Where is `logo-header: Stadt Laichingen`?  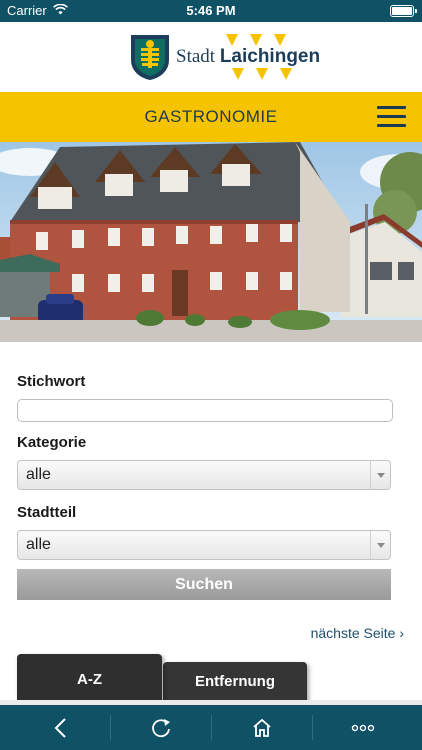 logo-header: Stadt Laichingen is located at coordinates (211, 57).